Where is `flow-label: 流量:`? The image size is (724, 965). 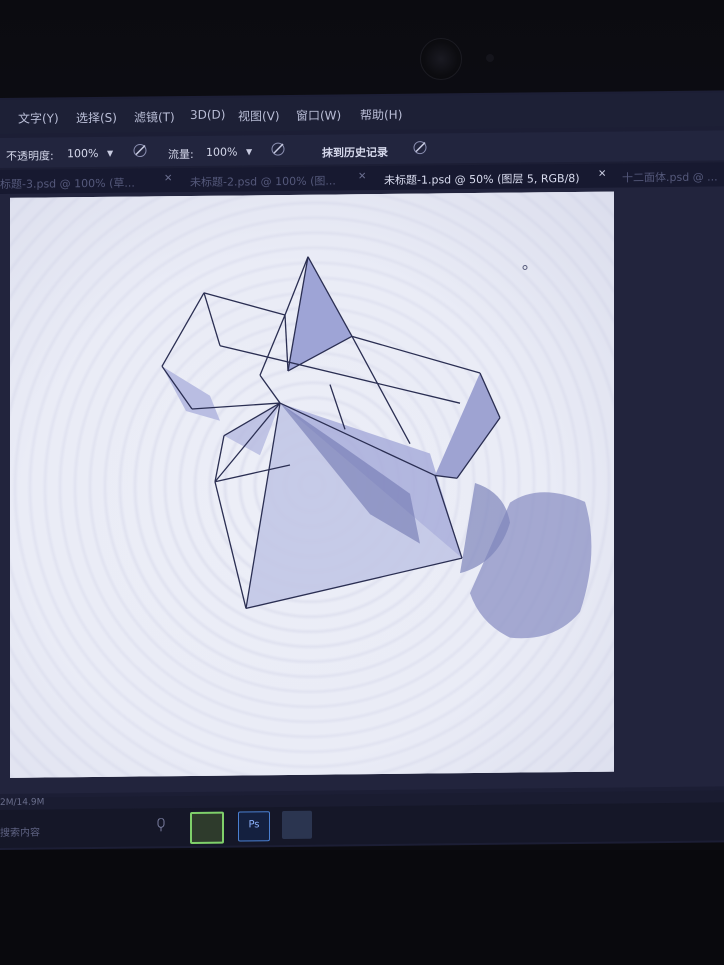 flow-label: 流量: is located at coordinates (181, 154).